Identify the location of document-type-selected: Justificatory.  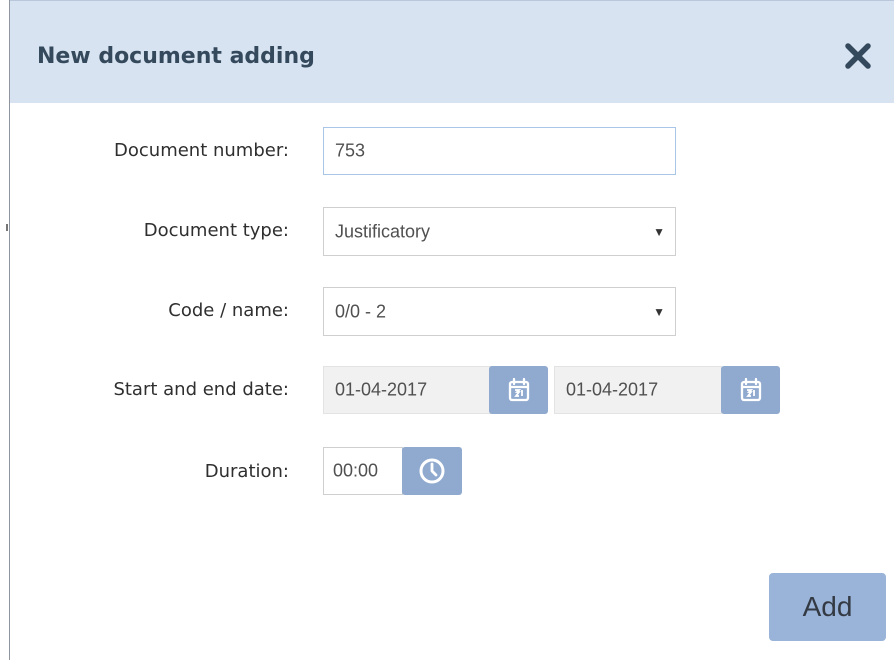
(383, 231).